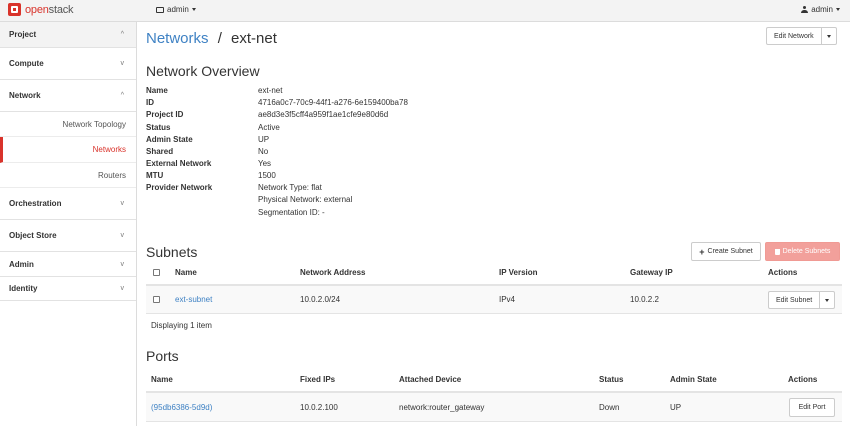  What do you see at coordinates (795, 300) in the screenshot?
I see `edit-subnet-button: Edit Subnet` at bounding box center [795, 300].